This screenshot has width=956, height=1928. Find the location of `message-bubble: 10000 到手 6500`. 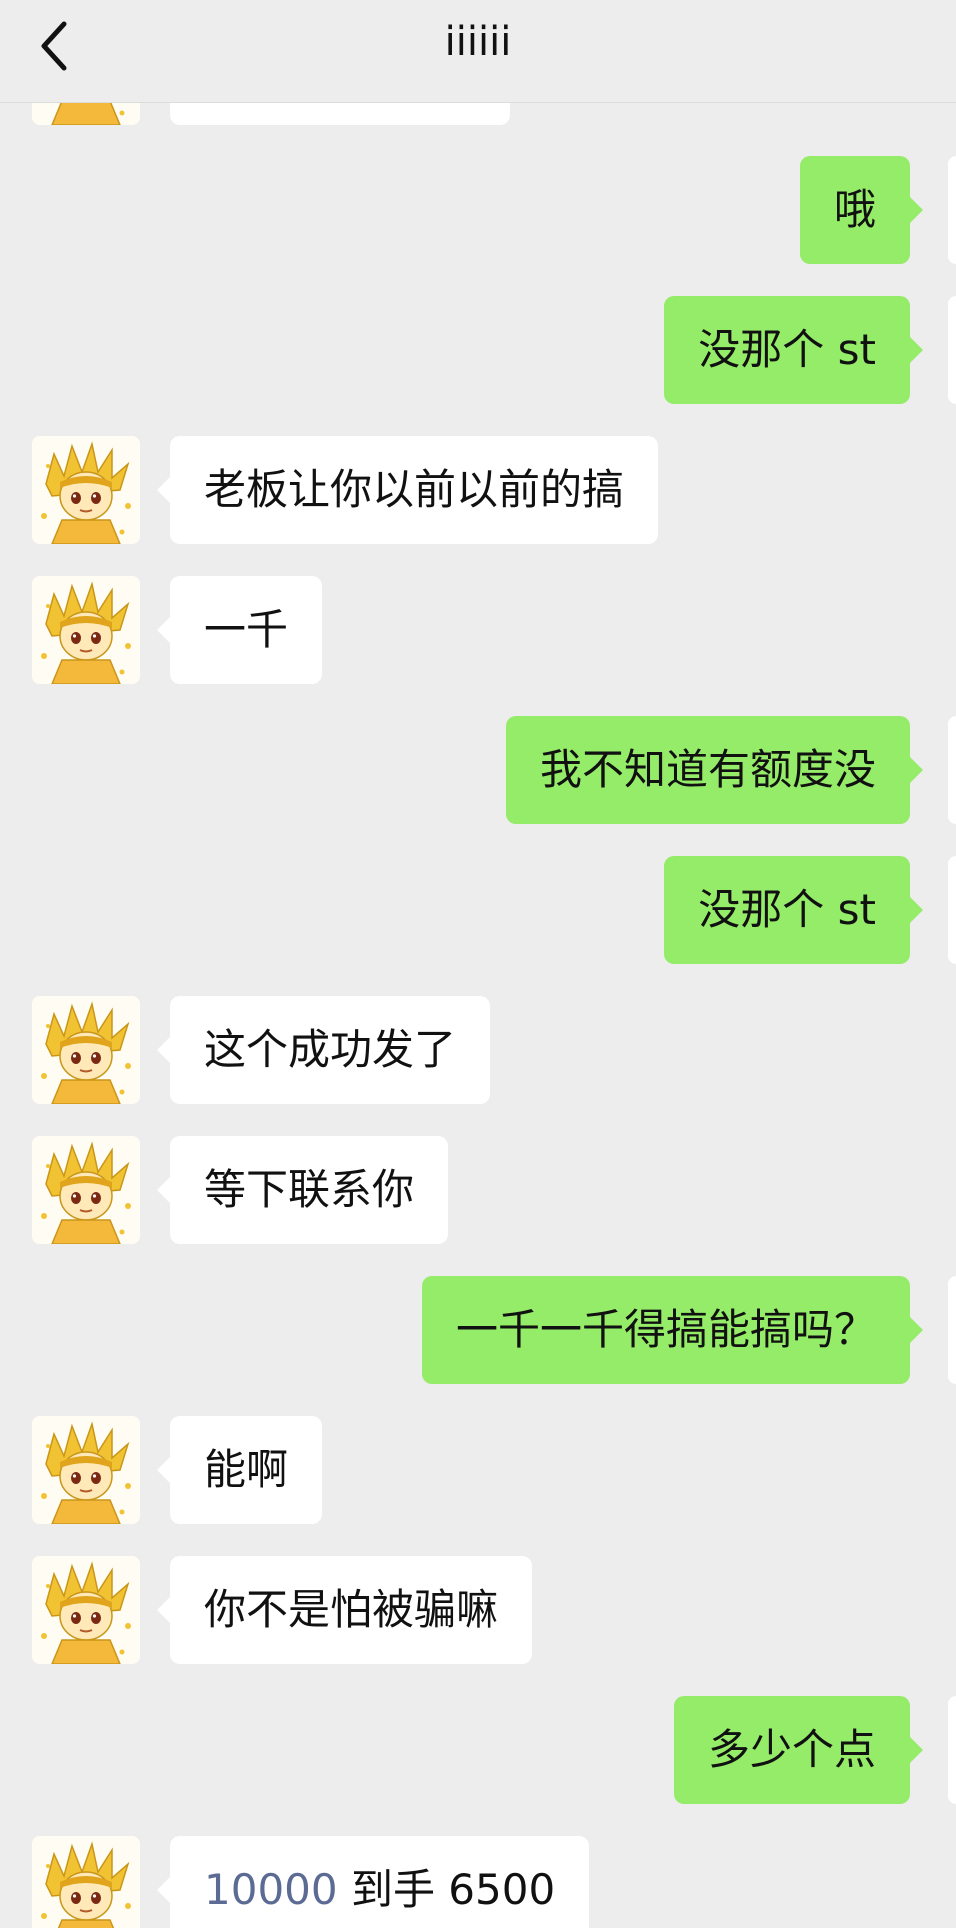

message-bubble: 10000 到手 6500 is located at coordinates (373, 1882).